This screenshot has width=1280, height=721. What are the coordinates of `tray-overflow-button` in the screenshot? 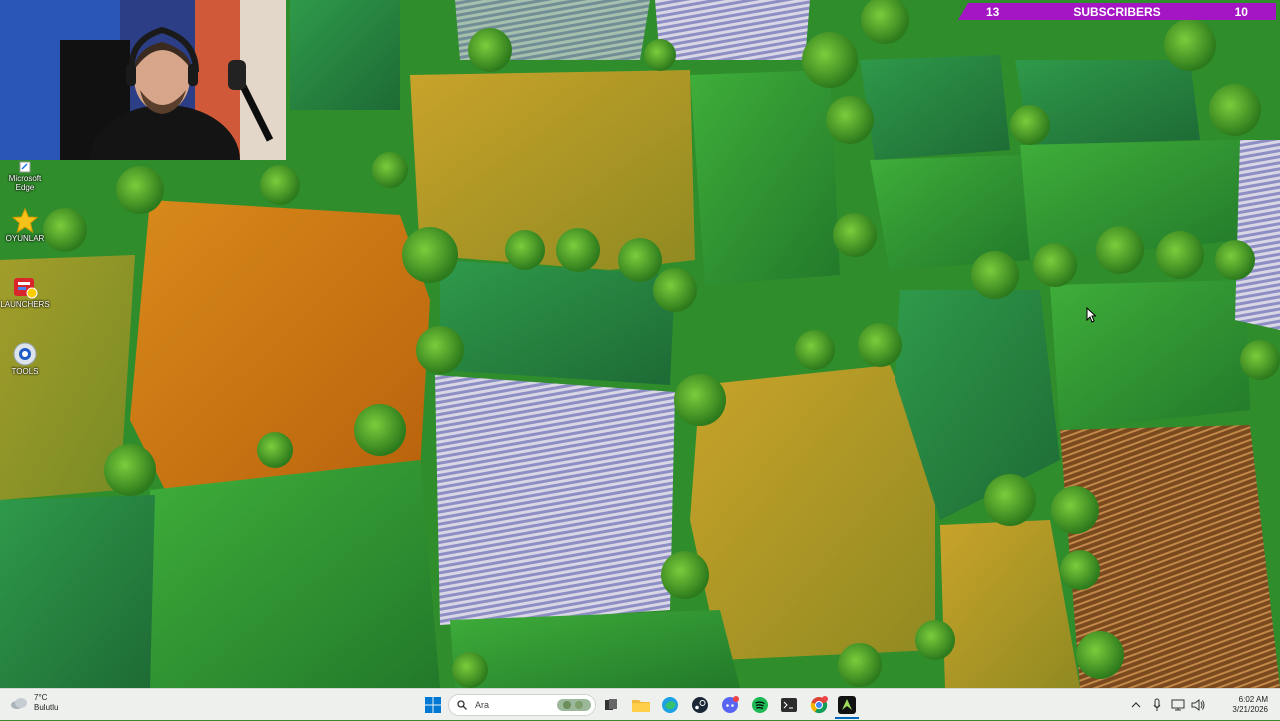 It's located at (1136, 705).